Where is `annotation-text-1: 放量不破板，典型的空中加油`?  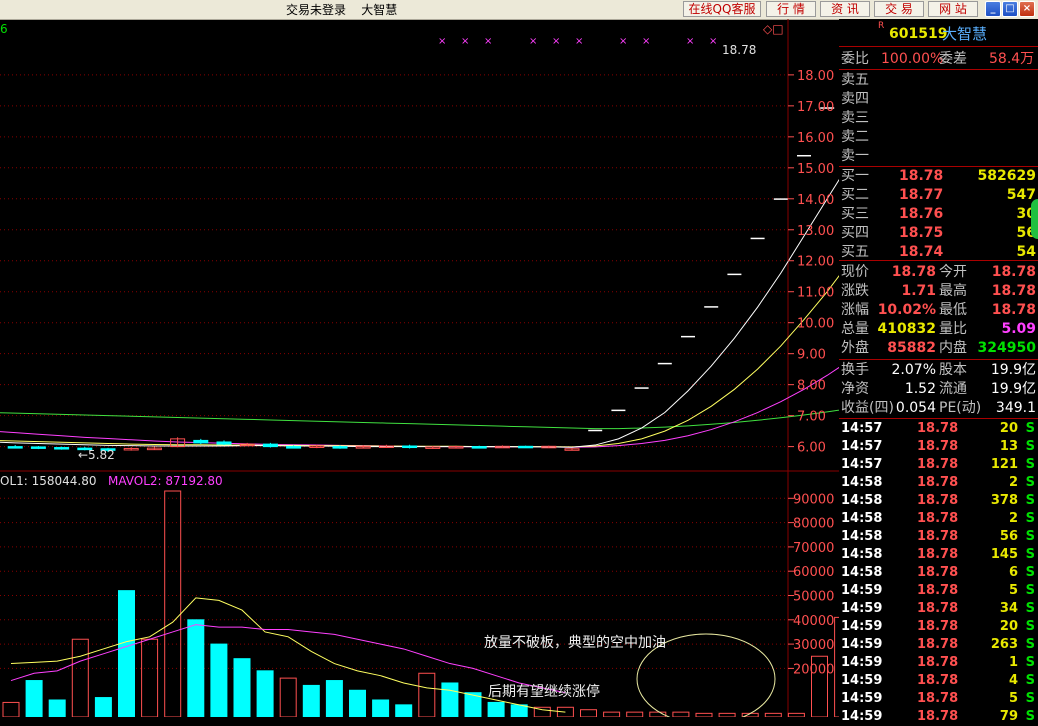
annotation-text-1: 放量不破板，典型的空中加油 is located at coordinates (575, 643).